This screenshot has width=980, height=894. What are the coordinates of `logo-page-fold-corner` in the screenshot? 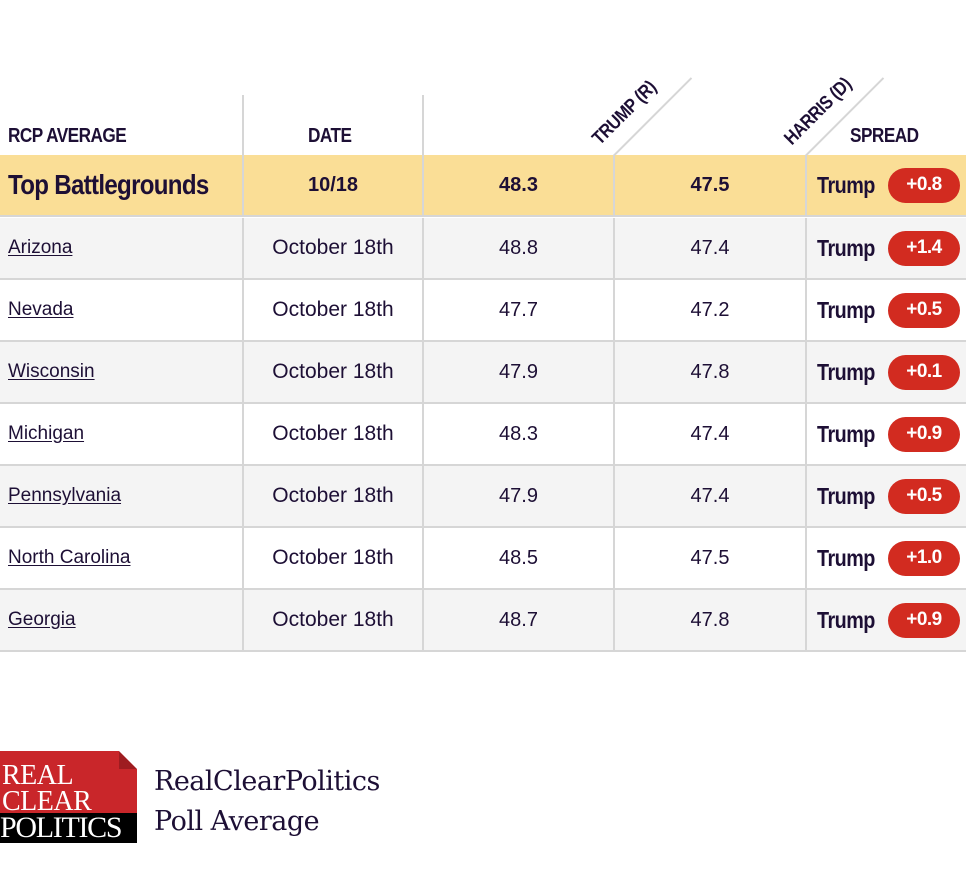 It's located at (128, 760).